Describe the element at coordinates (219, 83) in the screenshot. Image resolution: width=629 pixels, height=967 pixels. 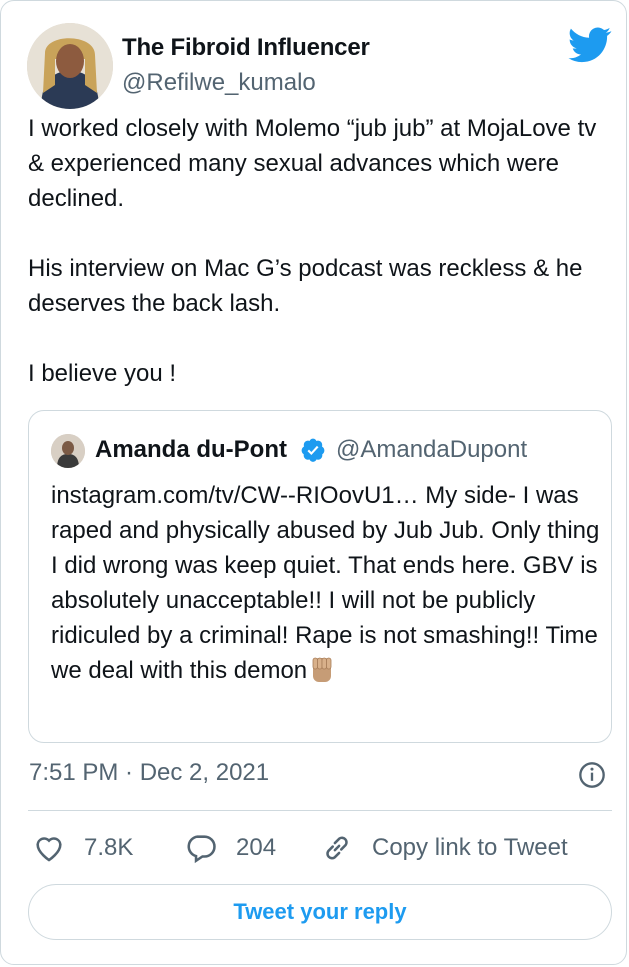
I see `author-handle: @Refilwe_kumalo` at that location.